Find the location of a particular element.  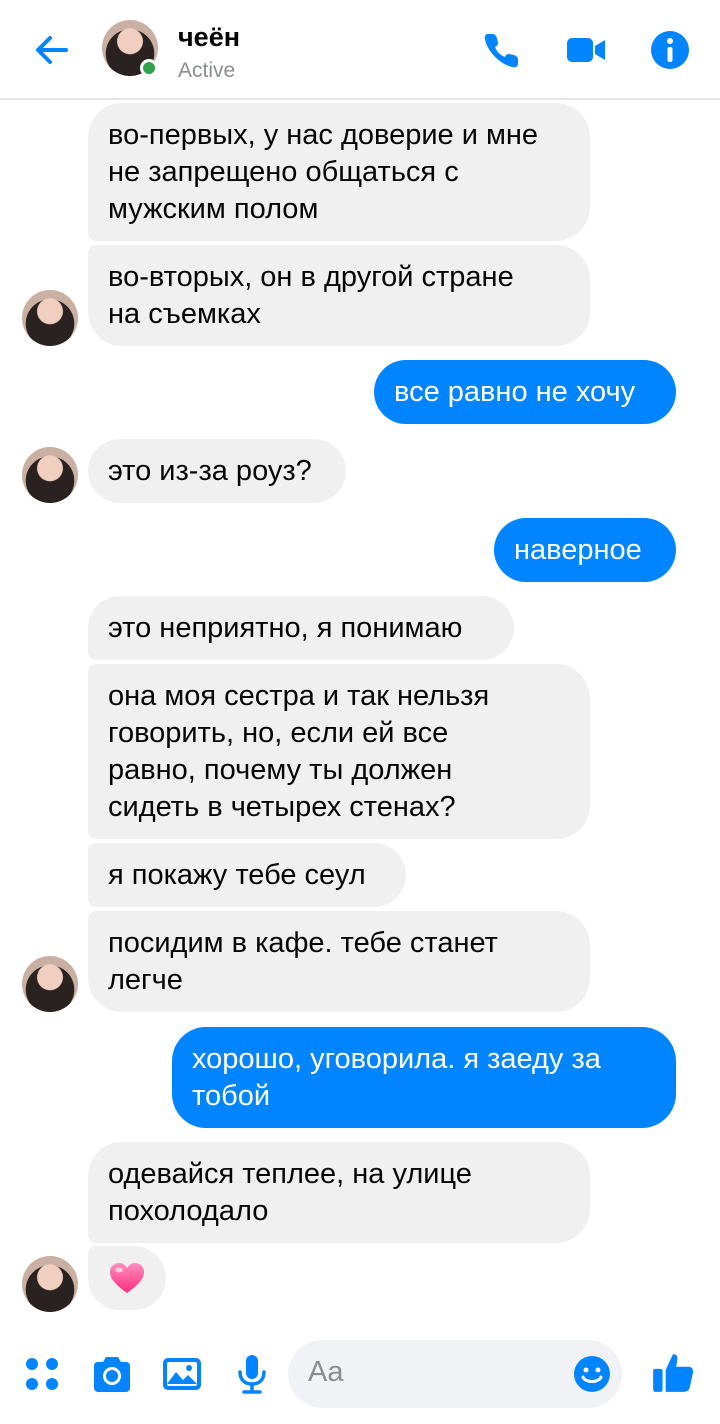

message-line: посидим в кафе. тебе станет is located at coordinates (303, 942).